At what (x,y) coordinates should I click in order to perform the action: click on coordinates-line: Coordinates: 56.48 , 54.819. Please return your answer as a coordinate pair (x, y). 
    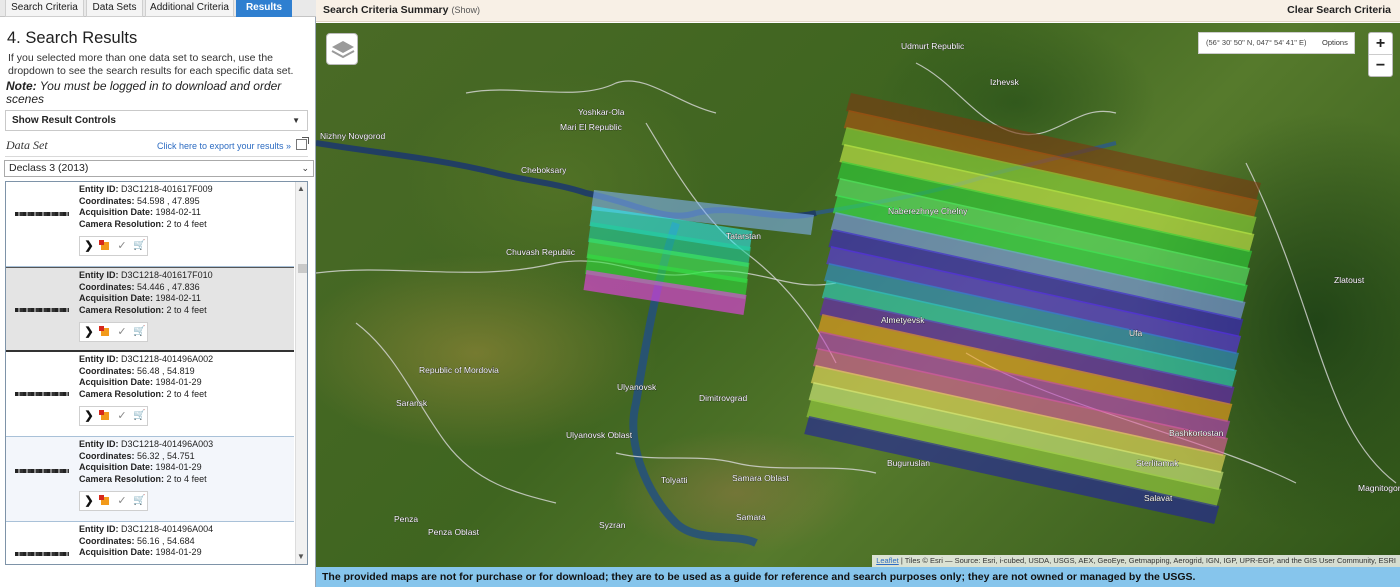
    Looking at the image, I should click on (137, 370).